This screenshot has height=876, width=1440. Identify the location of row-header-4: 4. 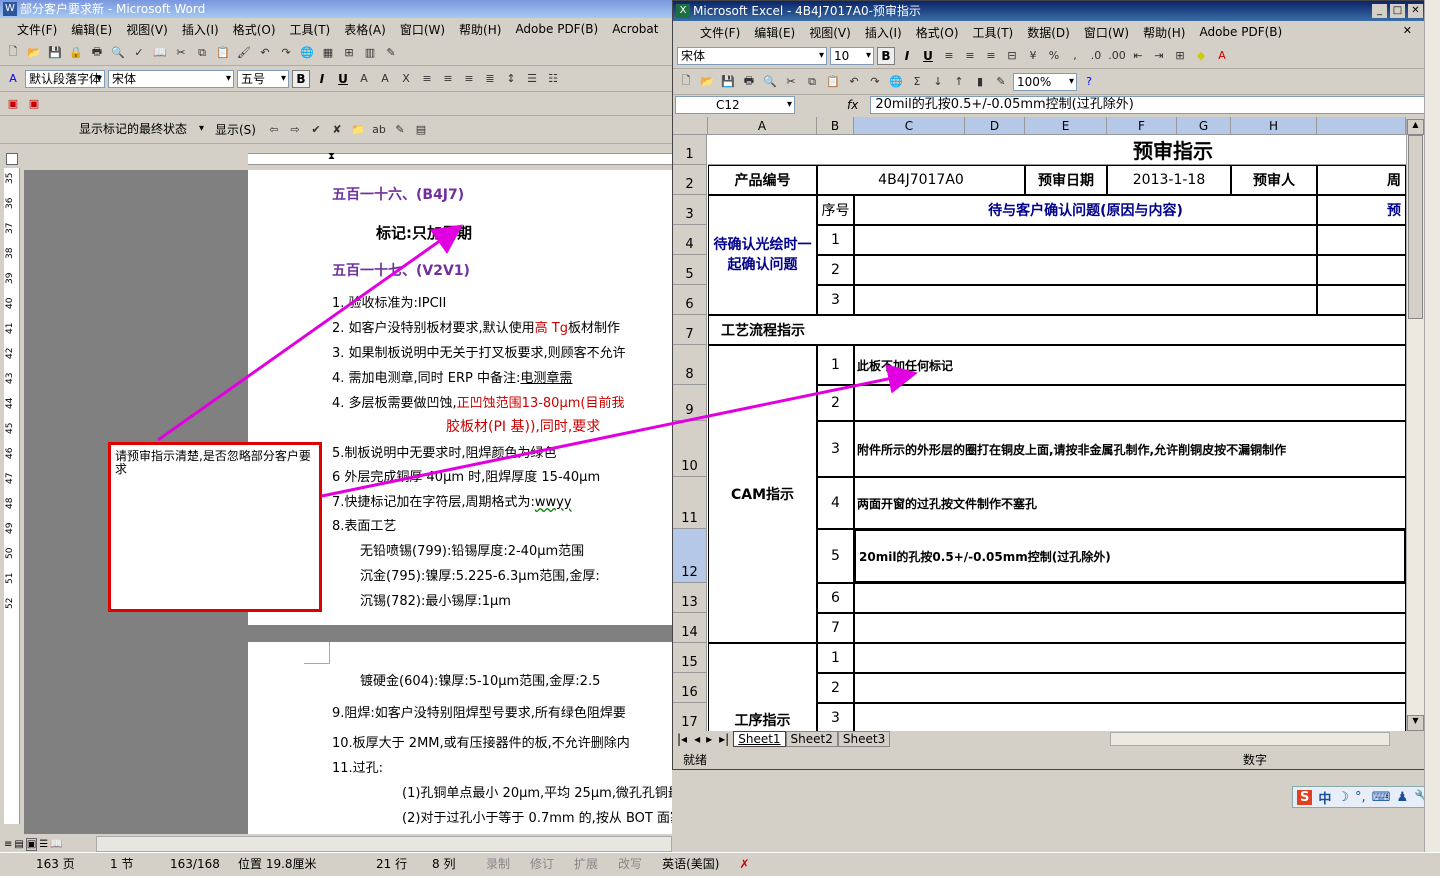
(690, 240).